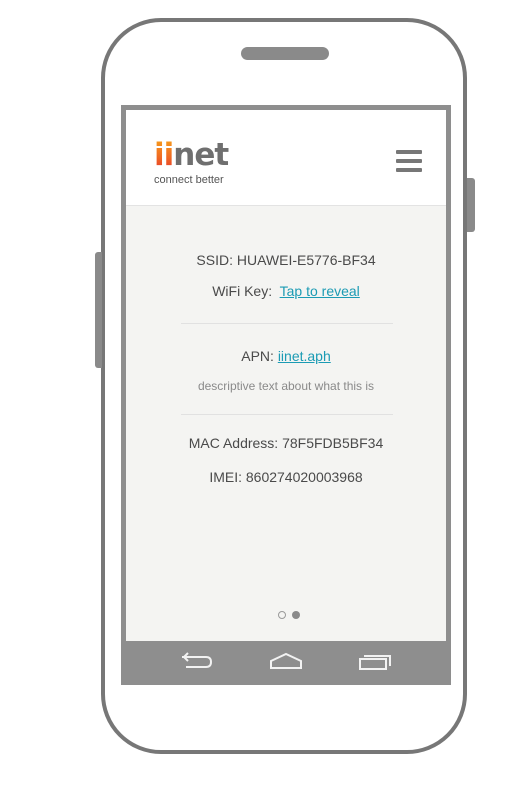  What do you see at coordinates (296, 615) in the screenshot?
I see `page-dot-active` at bounding box center [296, 615].